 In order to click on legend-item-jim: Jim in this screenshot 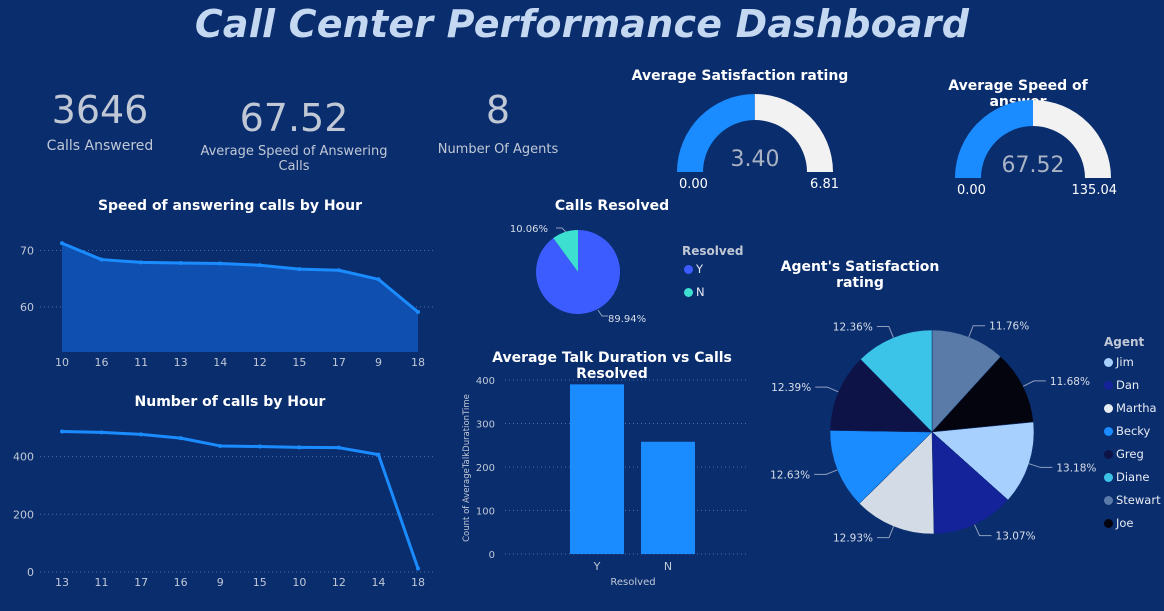, I will do `click(1119, 362)`.